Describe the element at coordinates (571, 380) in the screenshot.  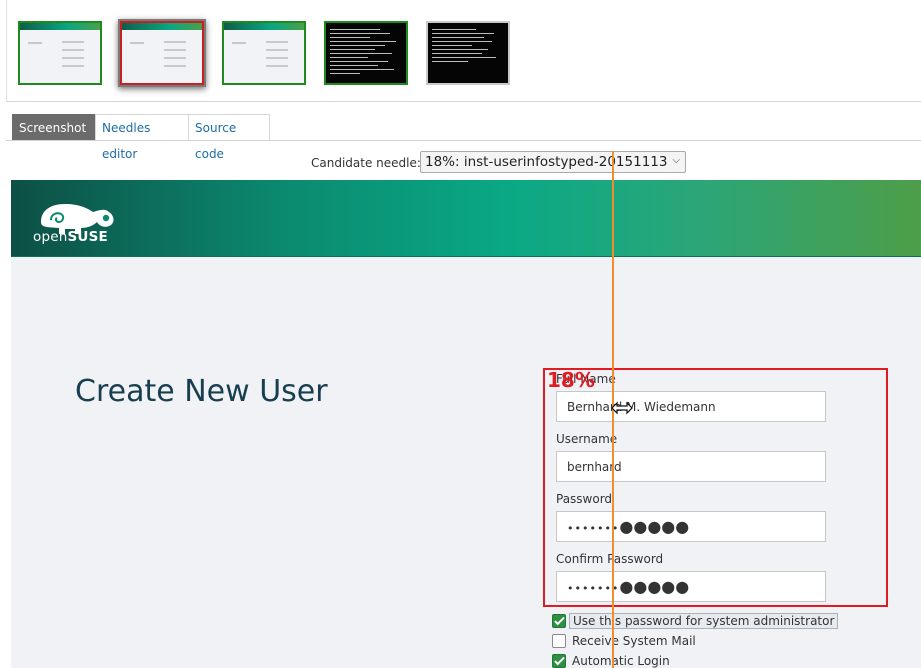
I see `match-percent-label: 18%` at that location.